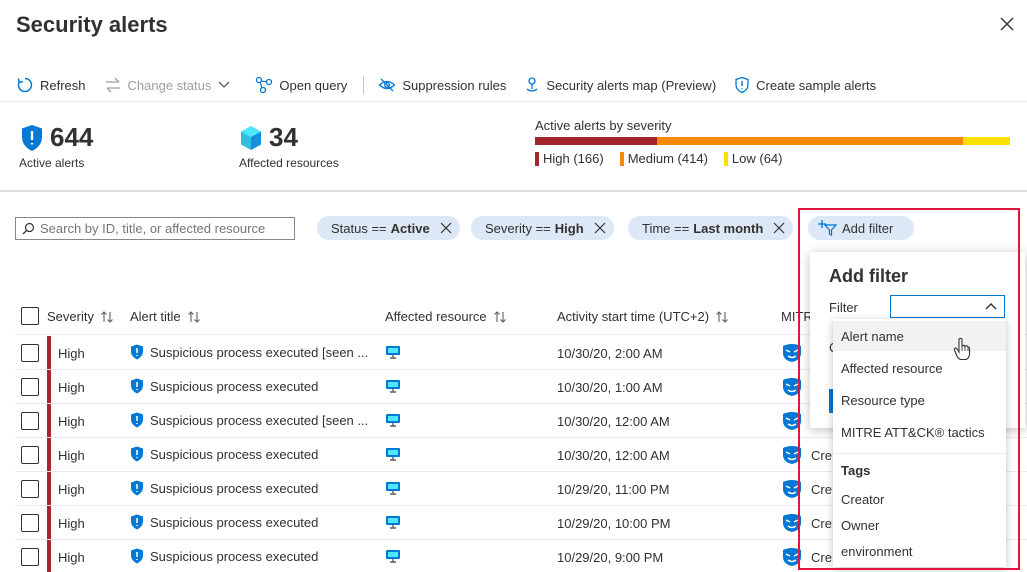 The height and width of the screenshot is (572, 1027). I want to click on map-pin-icon, so click(532, 84).